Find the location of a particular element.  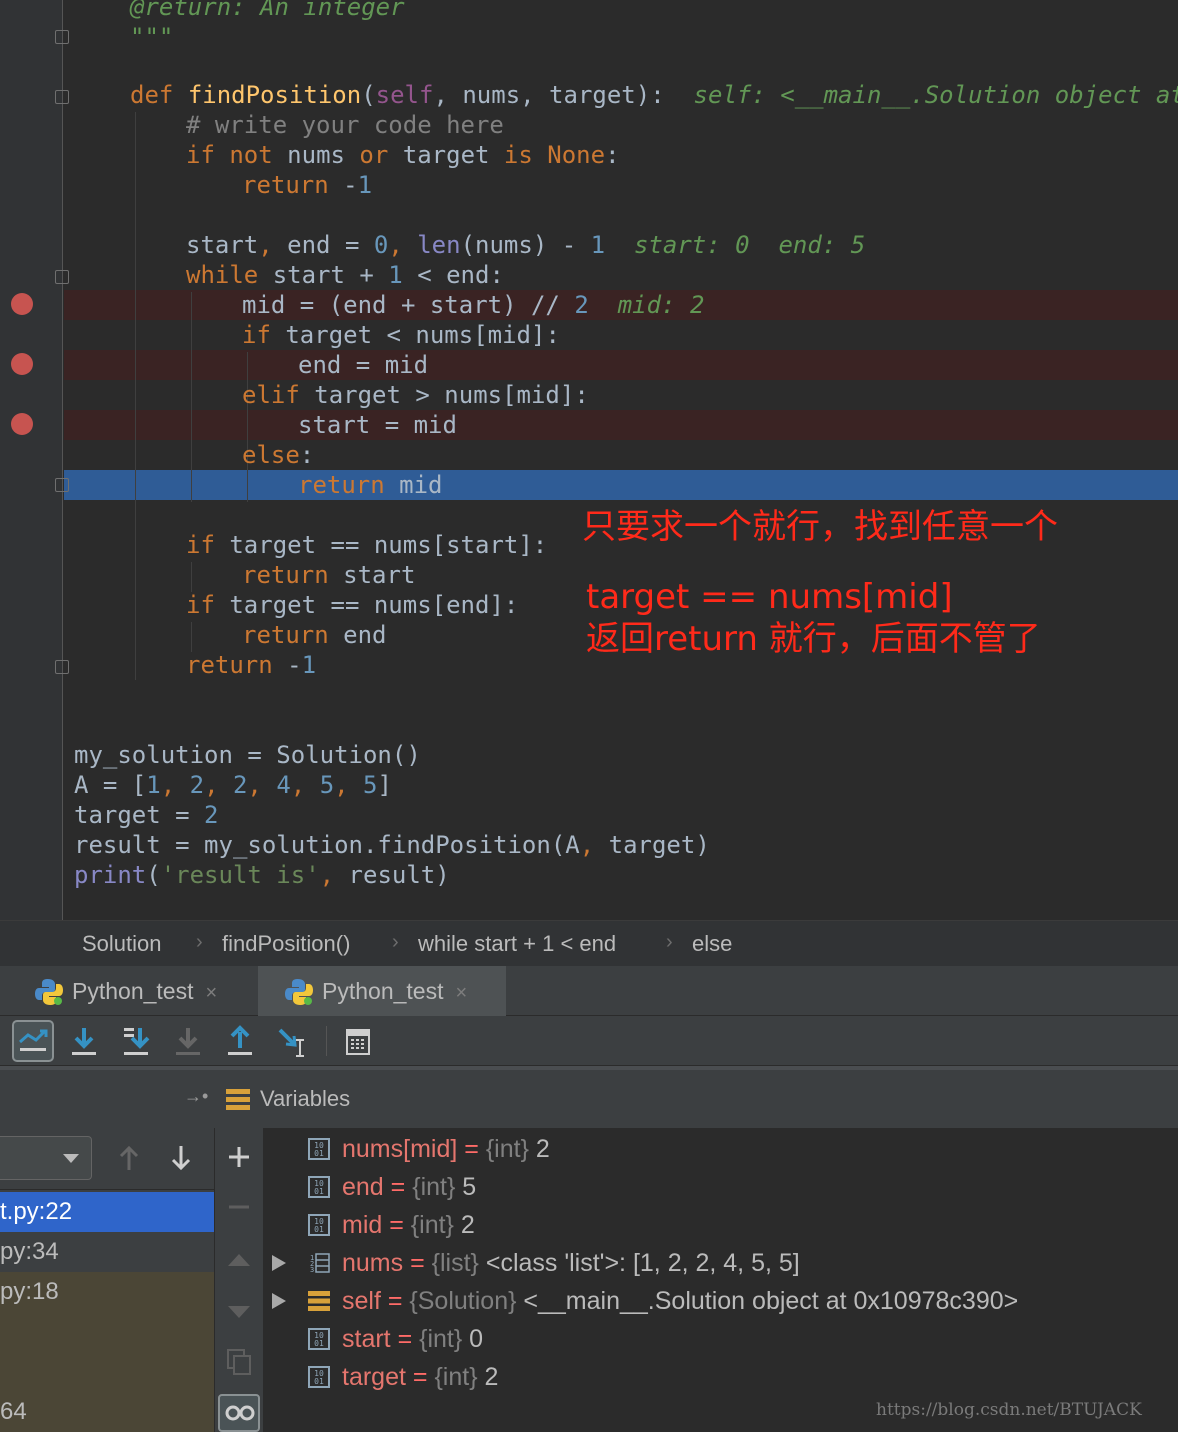

breadcrumb-item: Solution is located at coordinates (122, 944).